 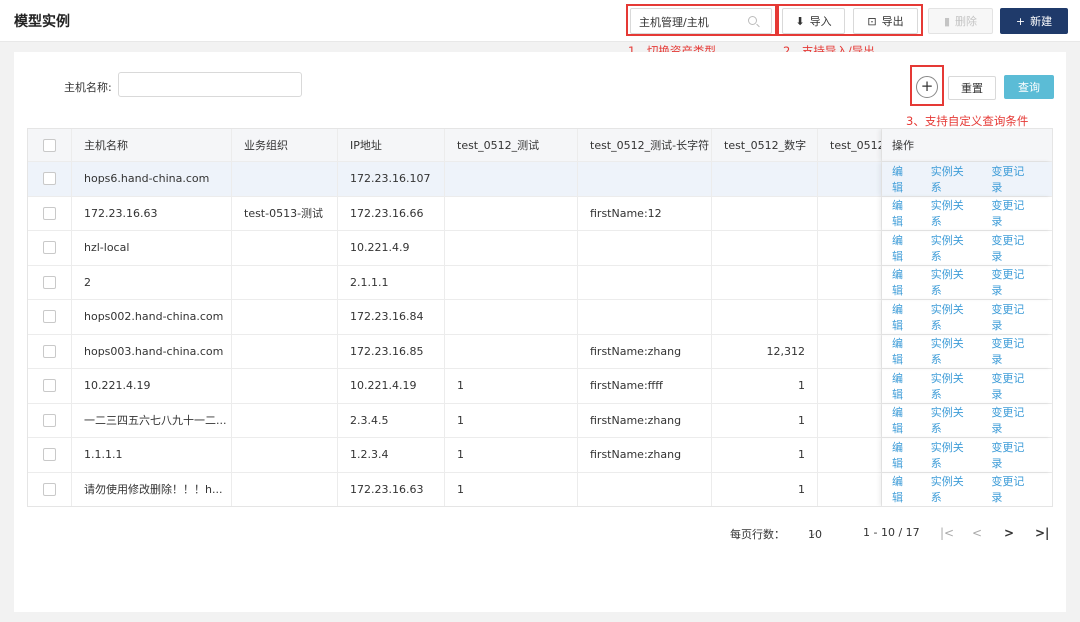 I want to click on new-button: + 新建, so click(x=1034, y=21).